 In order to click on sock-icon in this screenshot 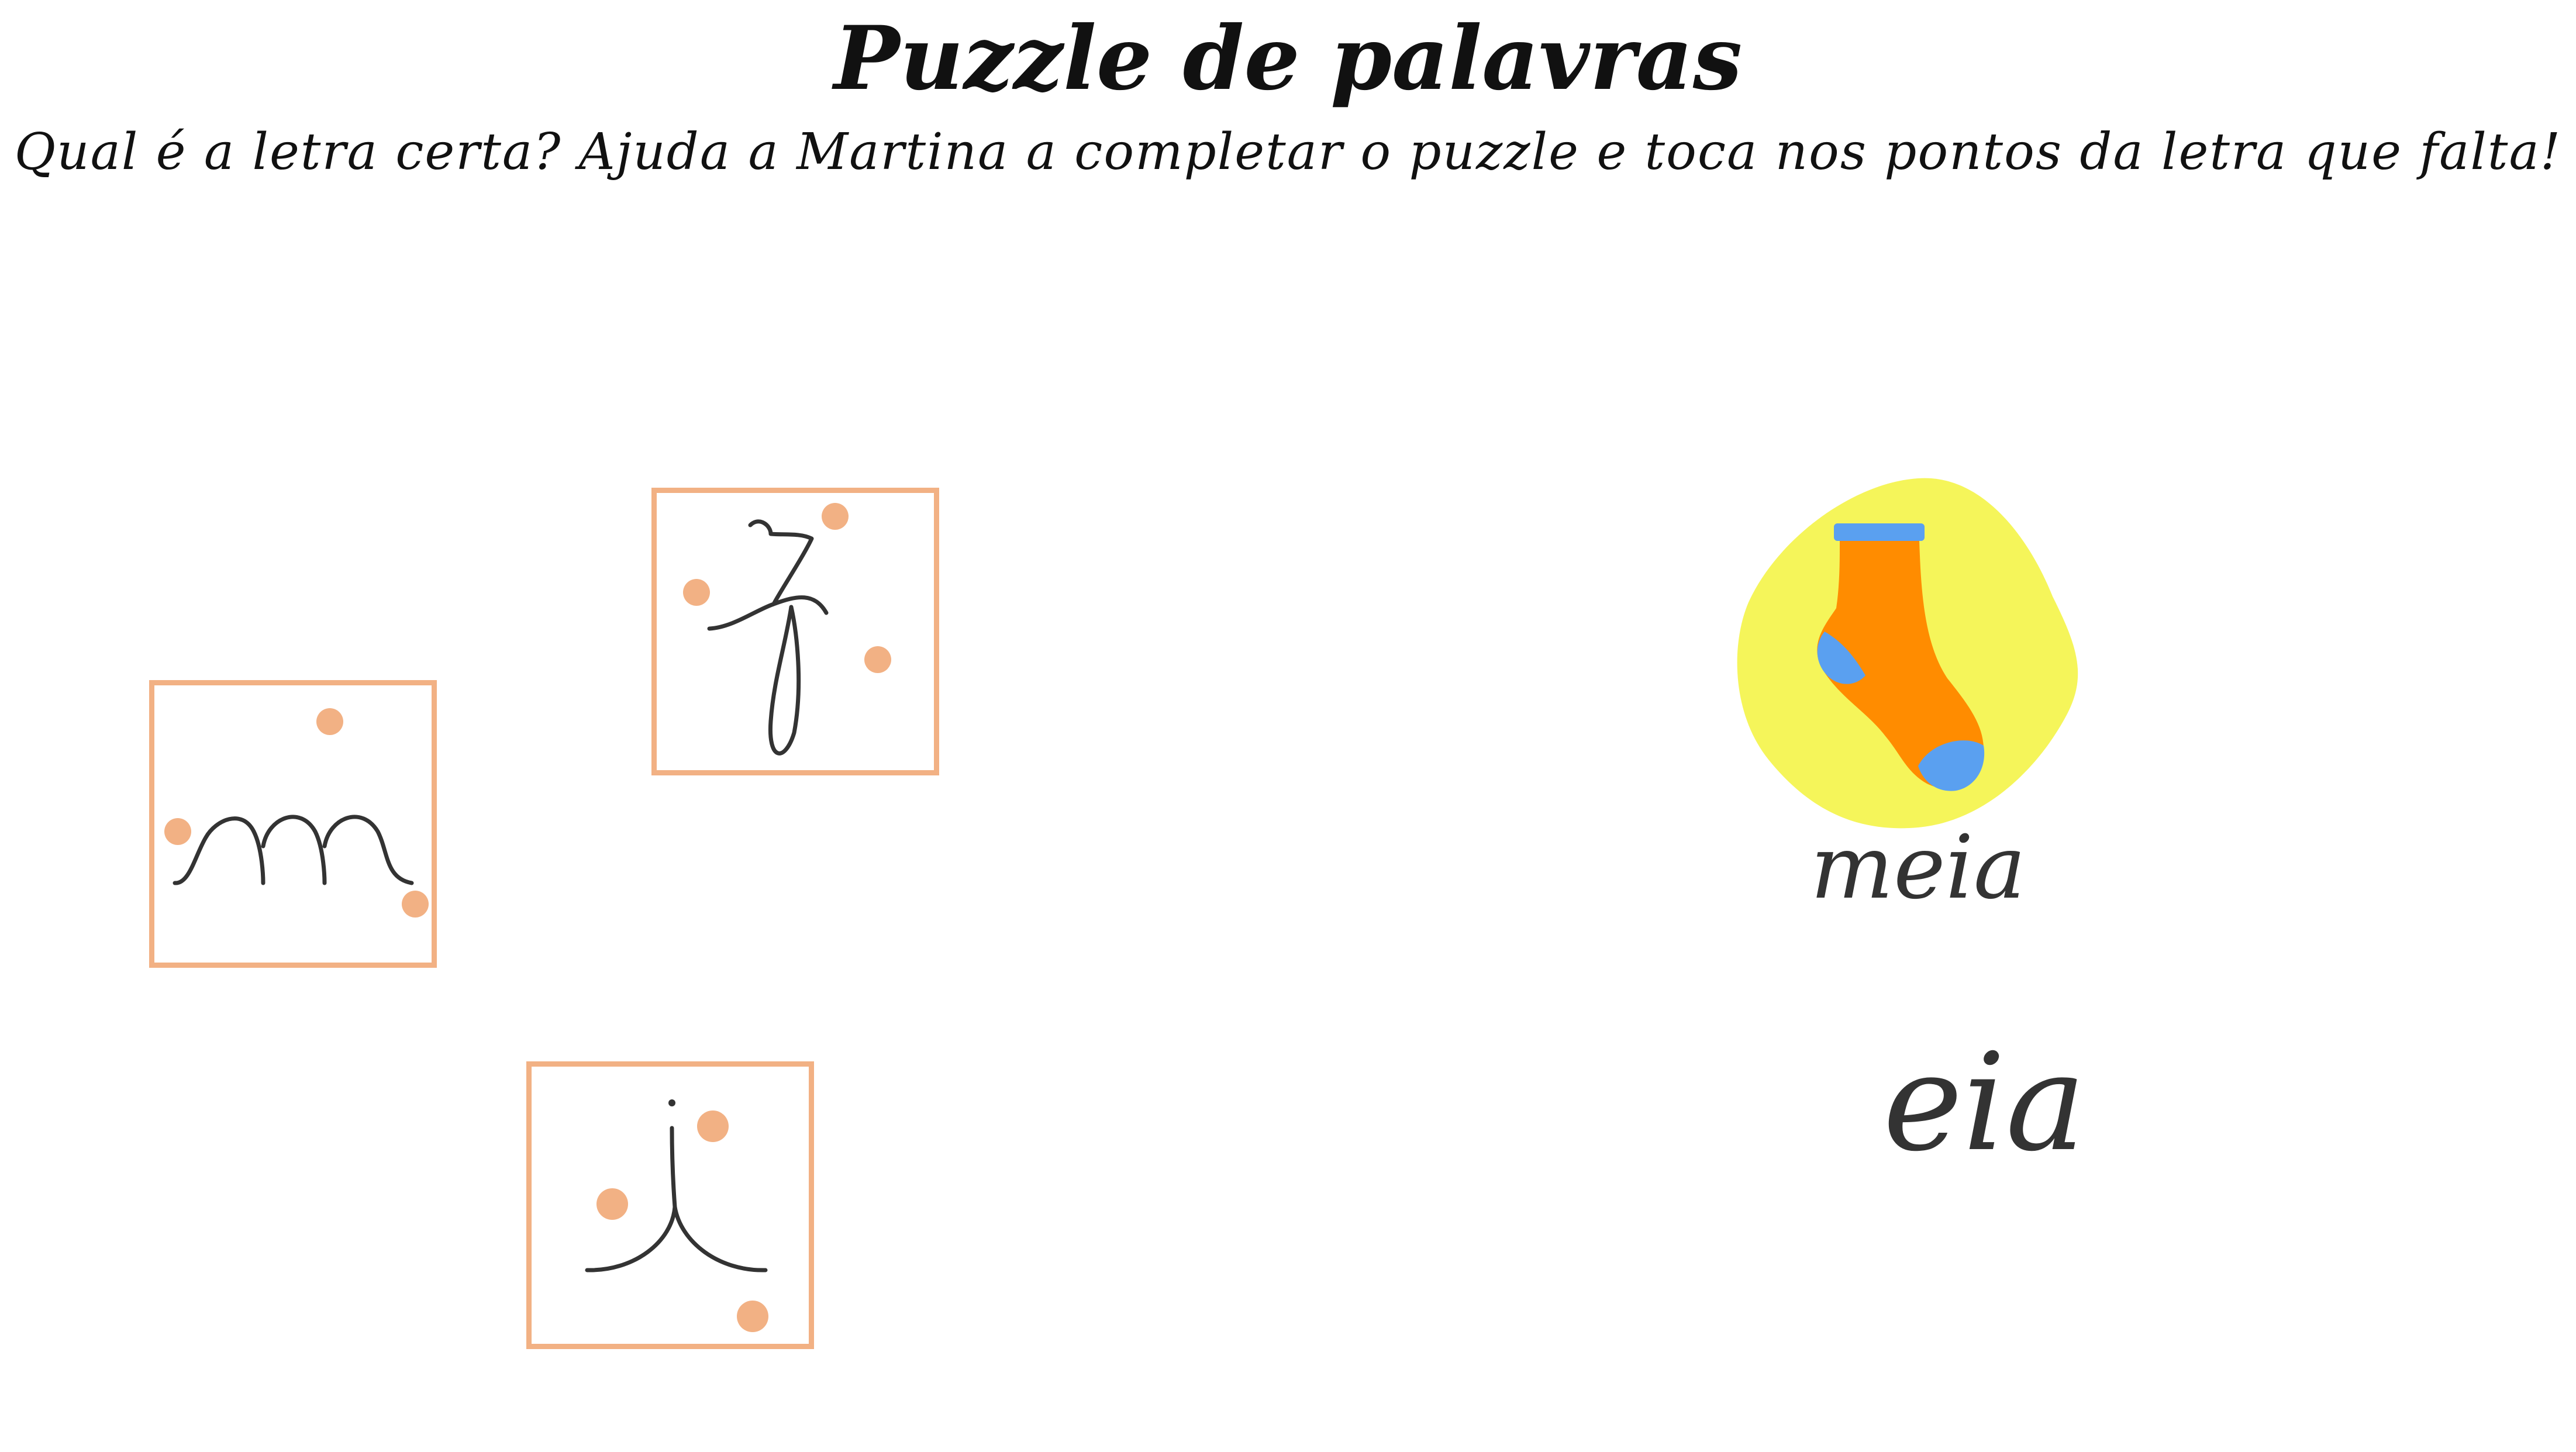, I will do `click(1908, 654)`.